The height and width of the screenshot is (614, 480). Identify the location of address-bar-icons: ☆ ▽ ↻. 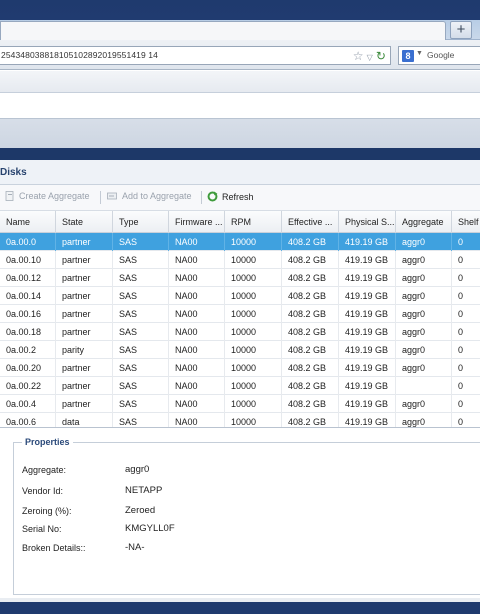
(368, 56).